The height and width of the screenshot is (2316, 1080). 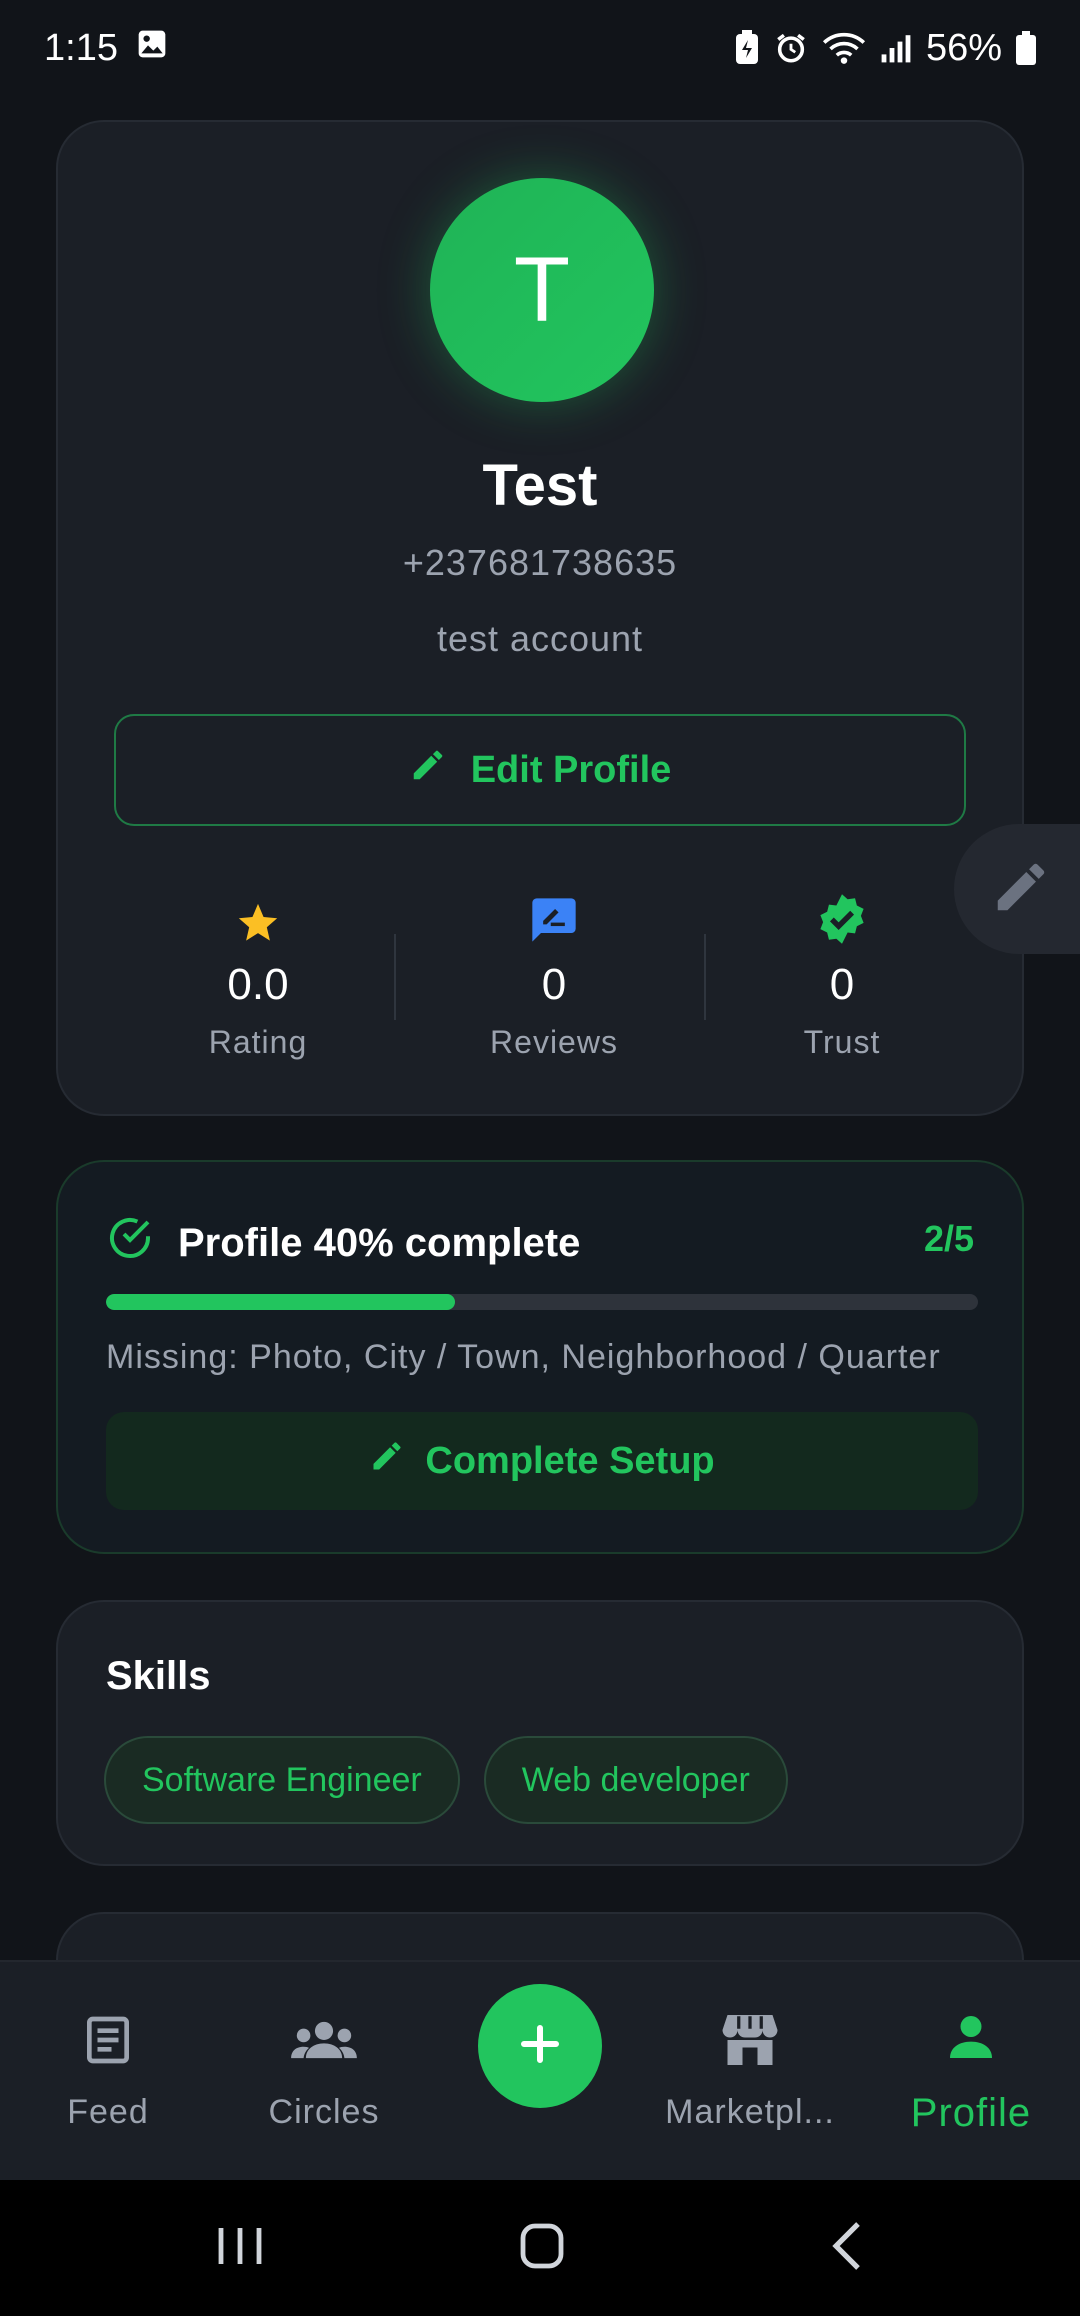 What do you see at coordinates (282, 1780) in the screenshot?
I see `skill-chip: Software Engineer` at bounding box center [282, 1780].